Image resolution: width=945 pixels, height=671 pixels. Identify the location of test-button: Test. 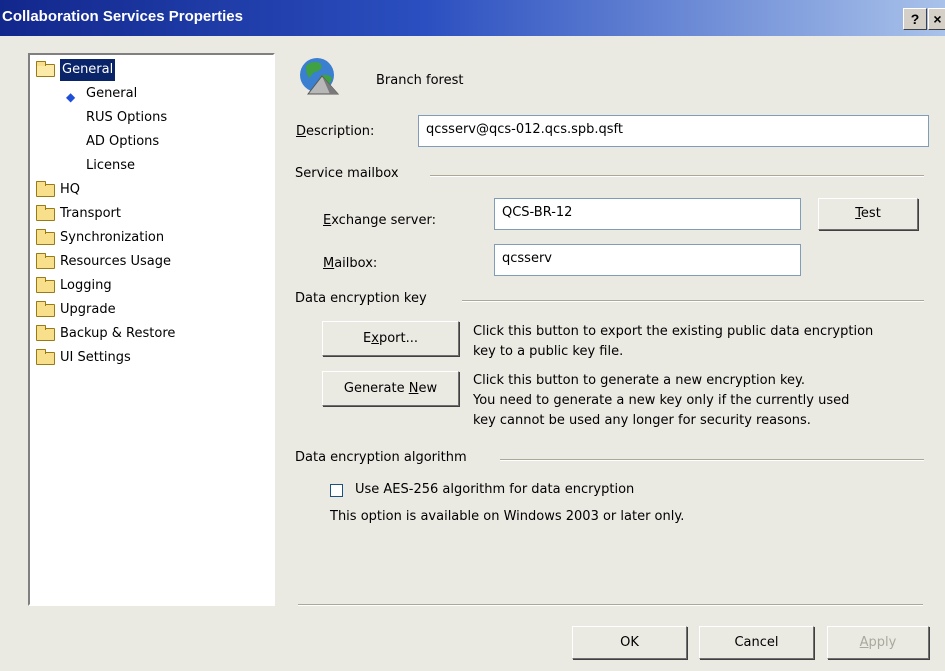
(868, 214).